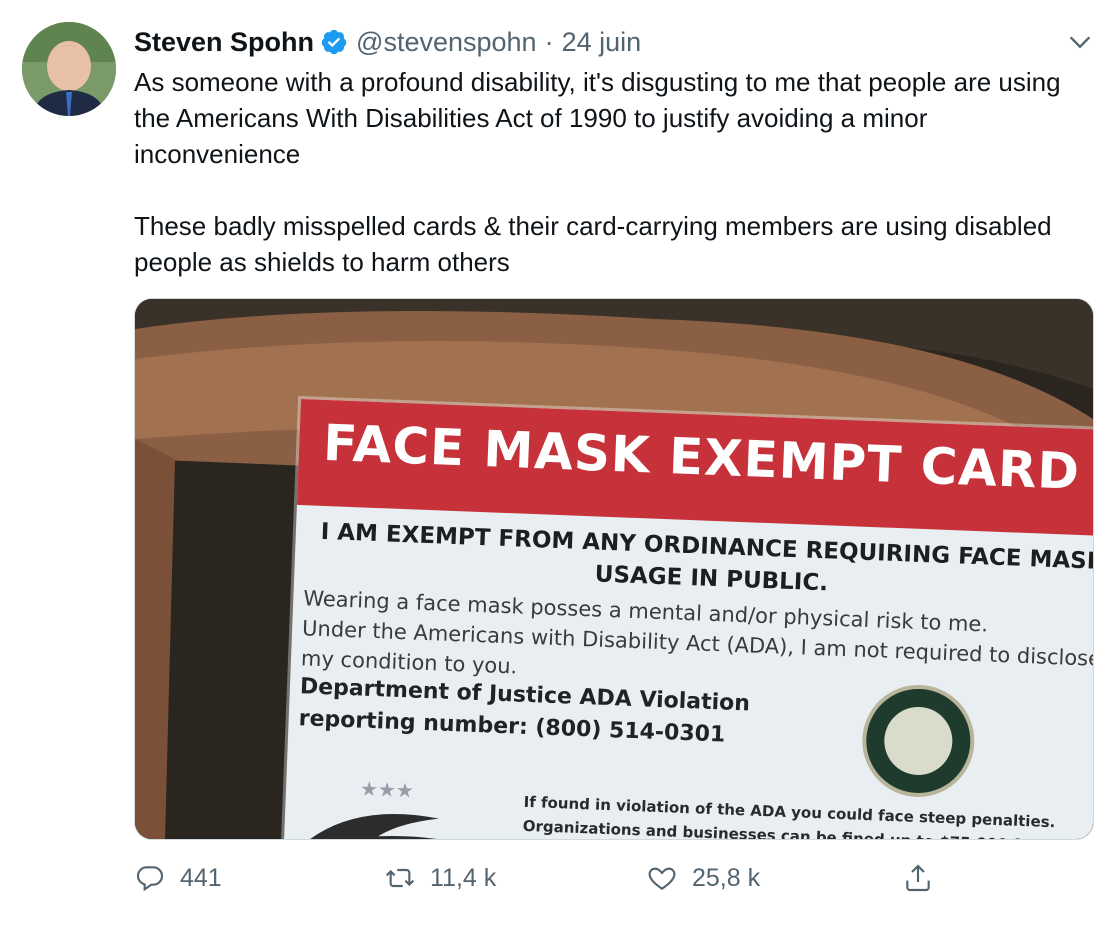 This screenshot has width=1120, height=926. I want to click on like-button: 25,8 k, so click(703, 878).